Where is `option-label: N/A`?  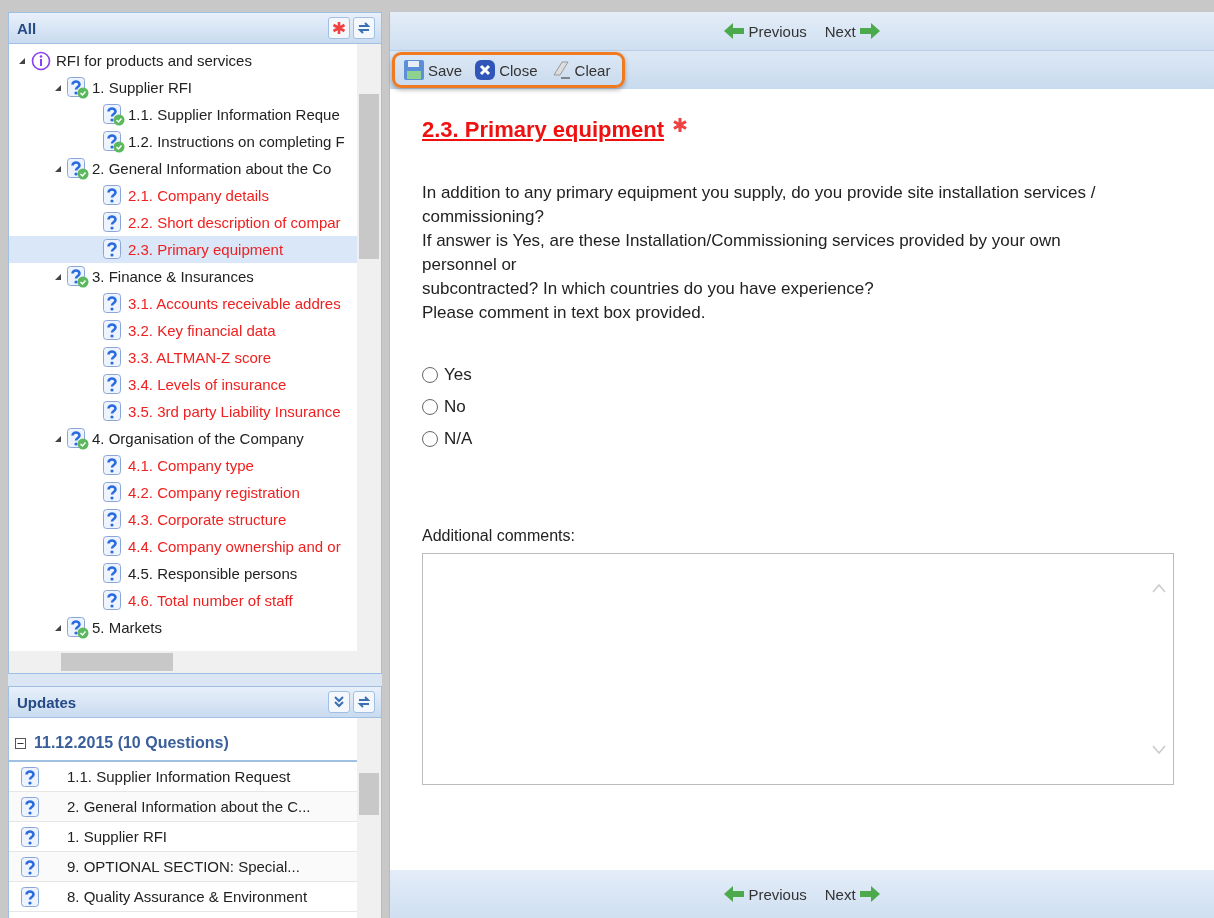
option-label: N/A is located at coordinates (458, 439).